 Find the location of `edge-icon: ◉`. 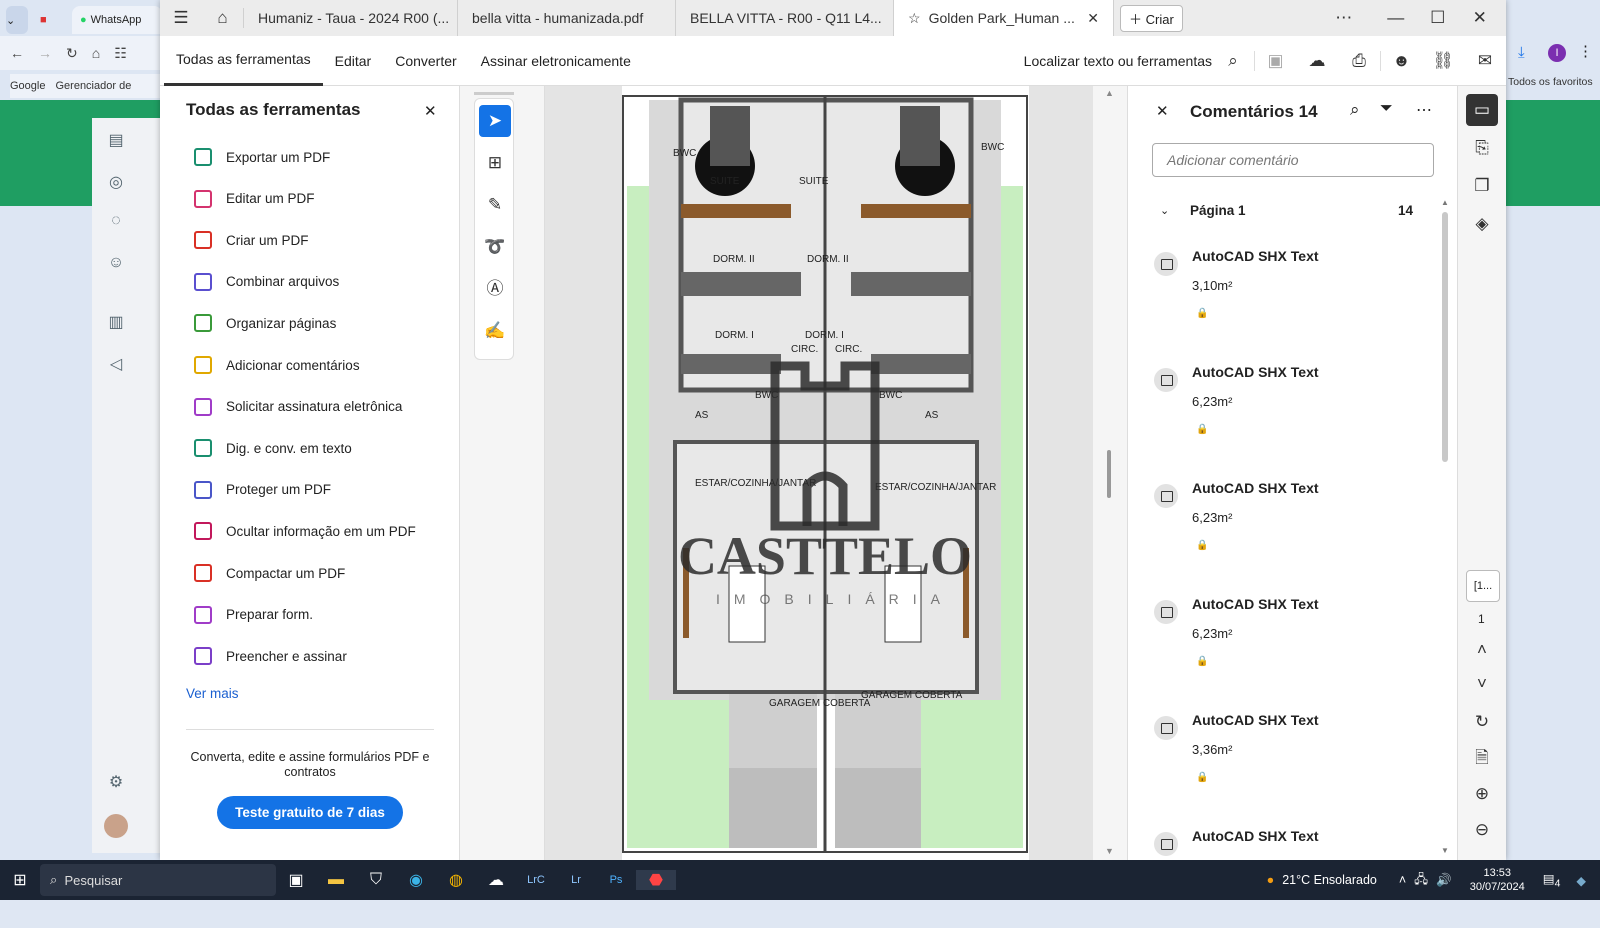

edge-icon: ◉ is located at coordinates (416, 880).